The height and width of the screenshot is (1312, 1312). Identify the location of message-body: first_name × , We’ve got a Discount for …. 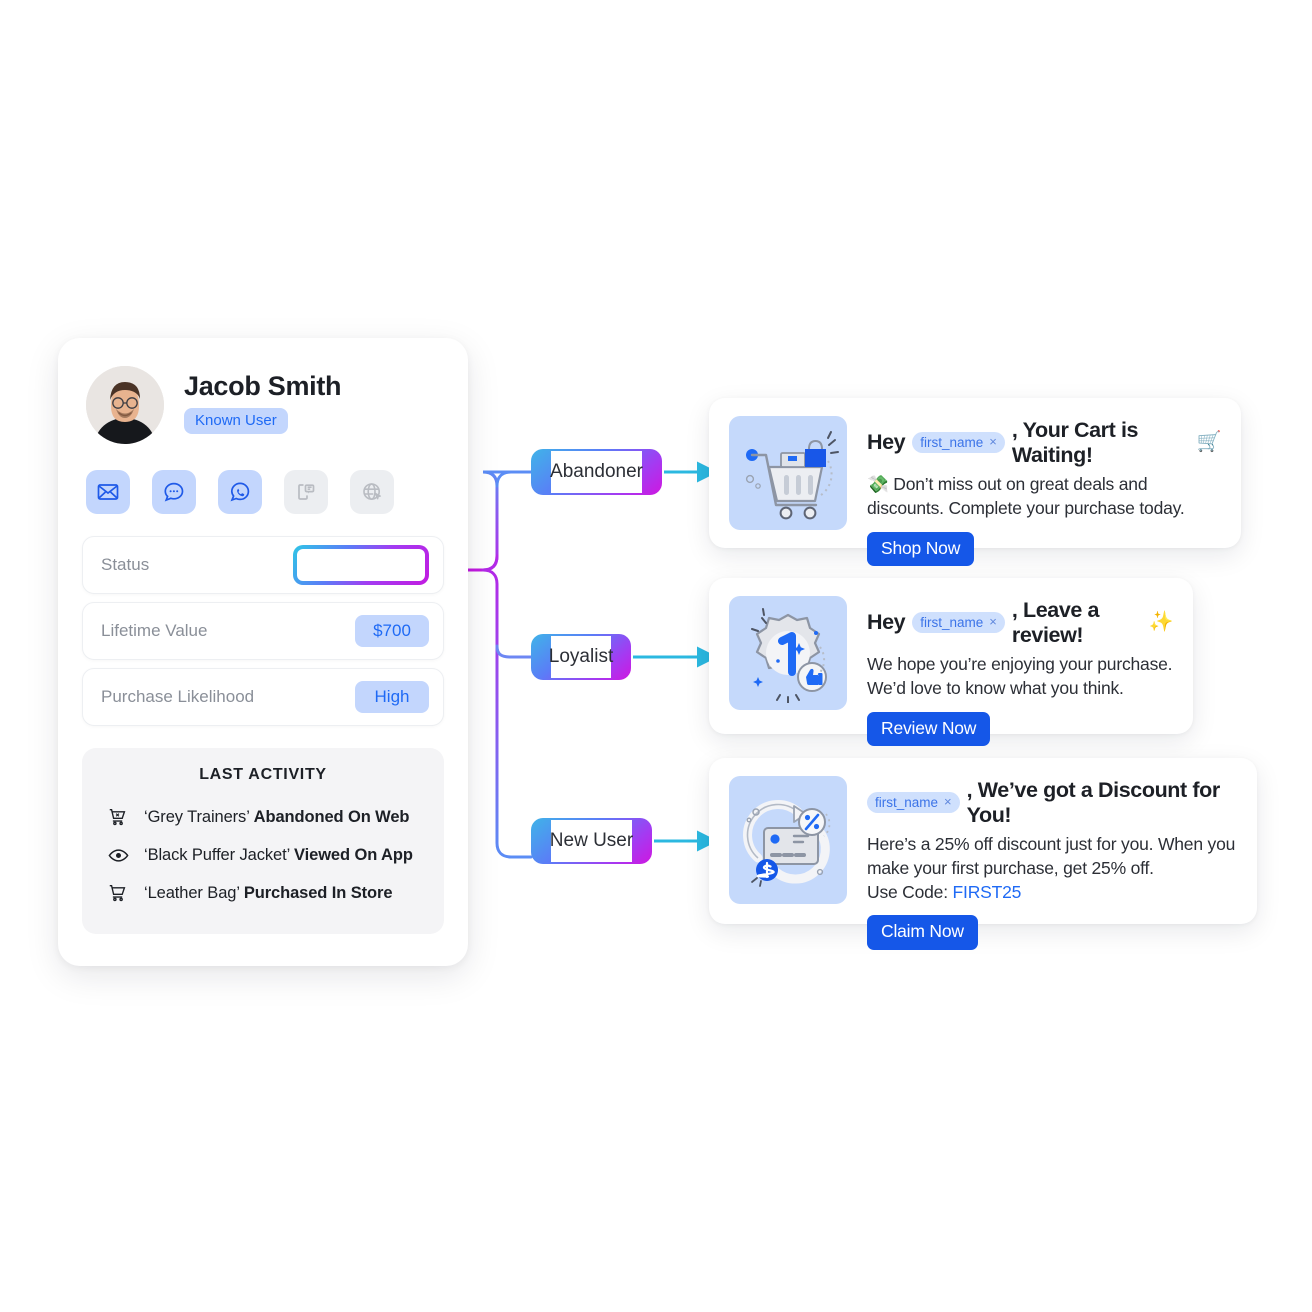
(1052, 863).